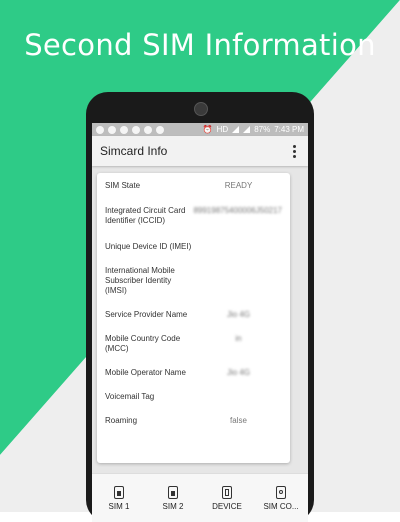  I want to click on nav-sim1: SIM 1, so click(119, 498).